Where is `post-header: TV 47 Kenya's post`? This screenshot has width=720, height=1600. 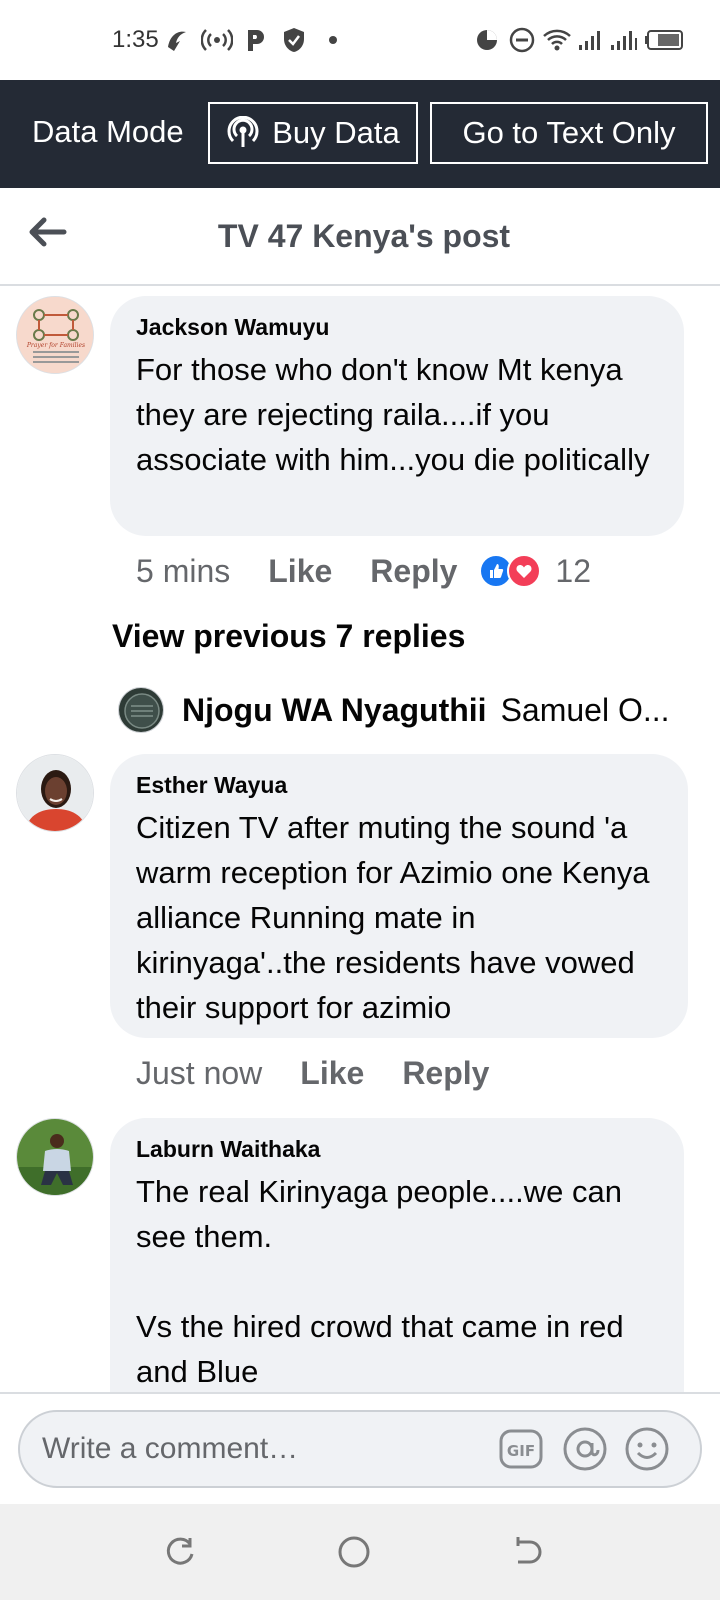 post-header: TV 47 Kenya's post is located at coordinates (360, 237).